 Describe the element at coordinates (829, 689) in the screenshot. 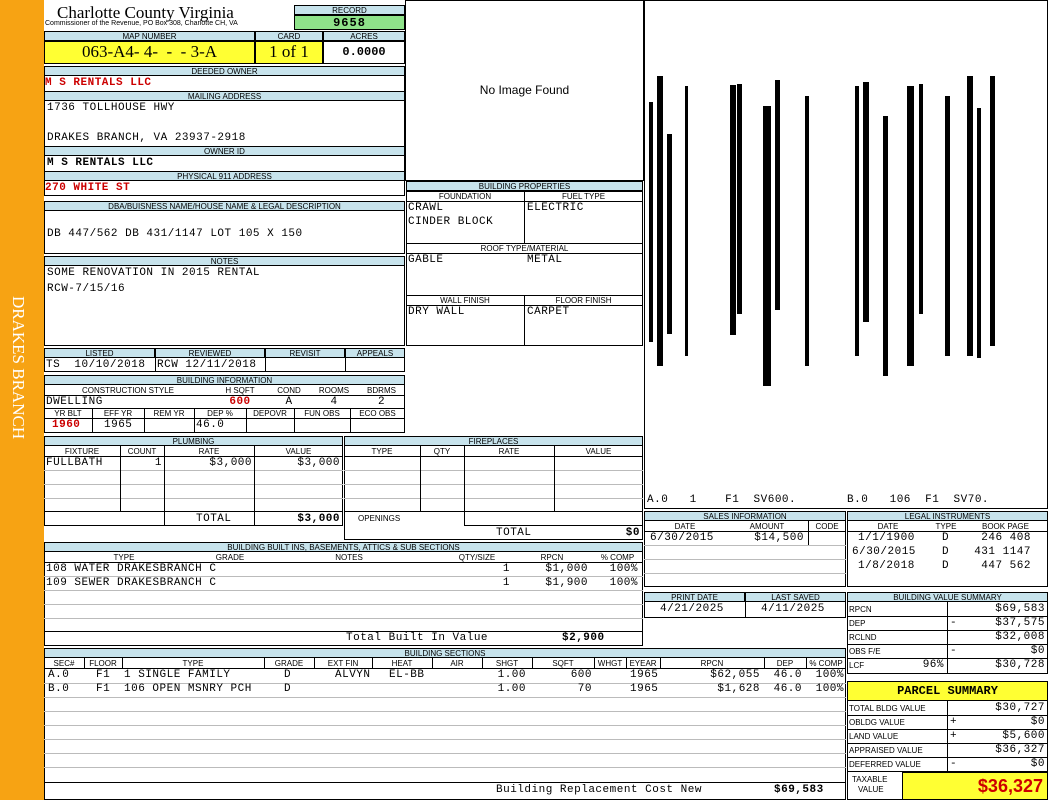

I see `bs-row-1-comp: 100%` at that location.